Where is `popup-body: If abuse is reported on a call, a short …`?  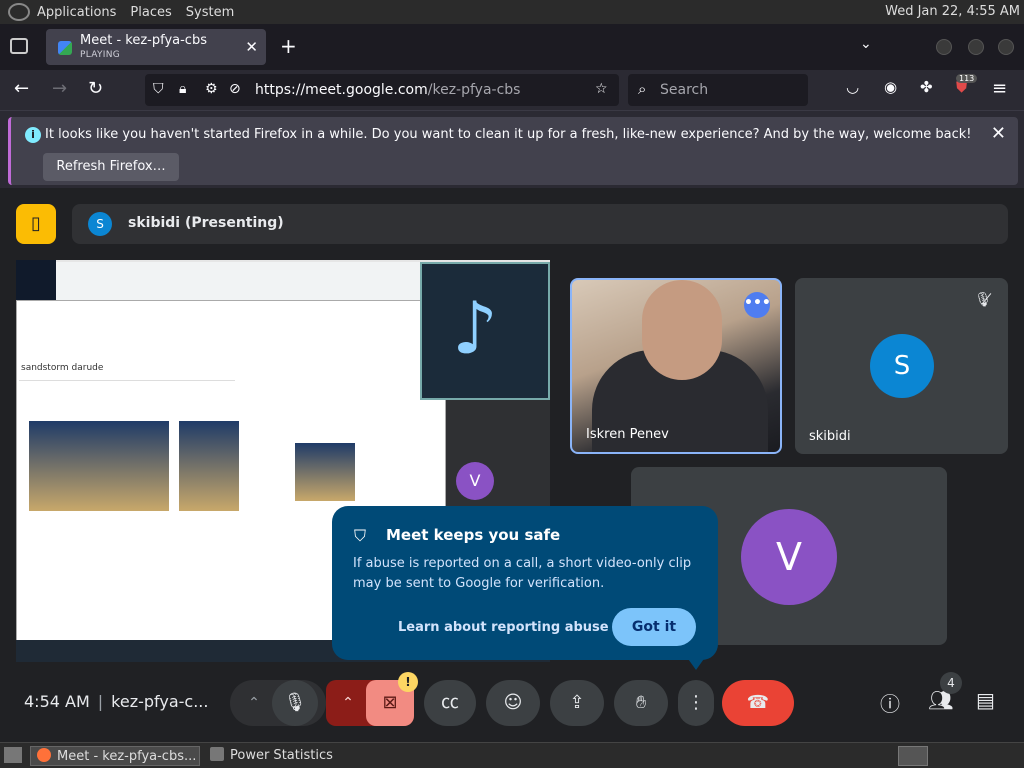 popup-body: If abuse is reported on a call, a short … is located at coordinates (522, 573).